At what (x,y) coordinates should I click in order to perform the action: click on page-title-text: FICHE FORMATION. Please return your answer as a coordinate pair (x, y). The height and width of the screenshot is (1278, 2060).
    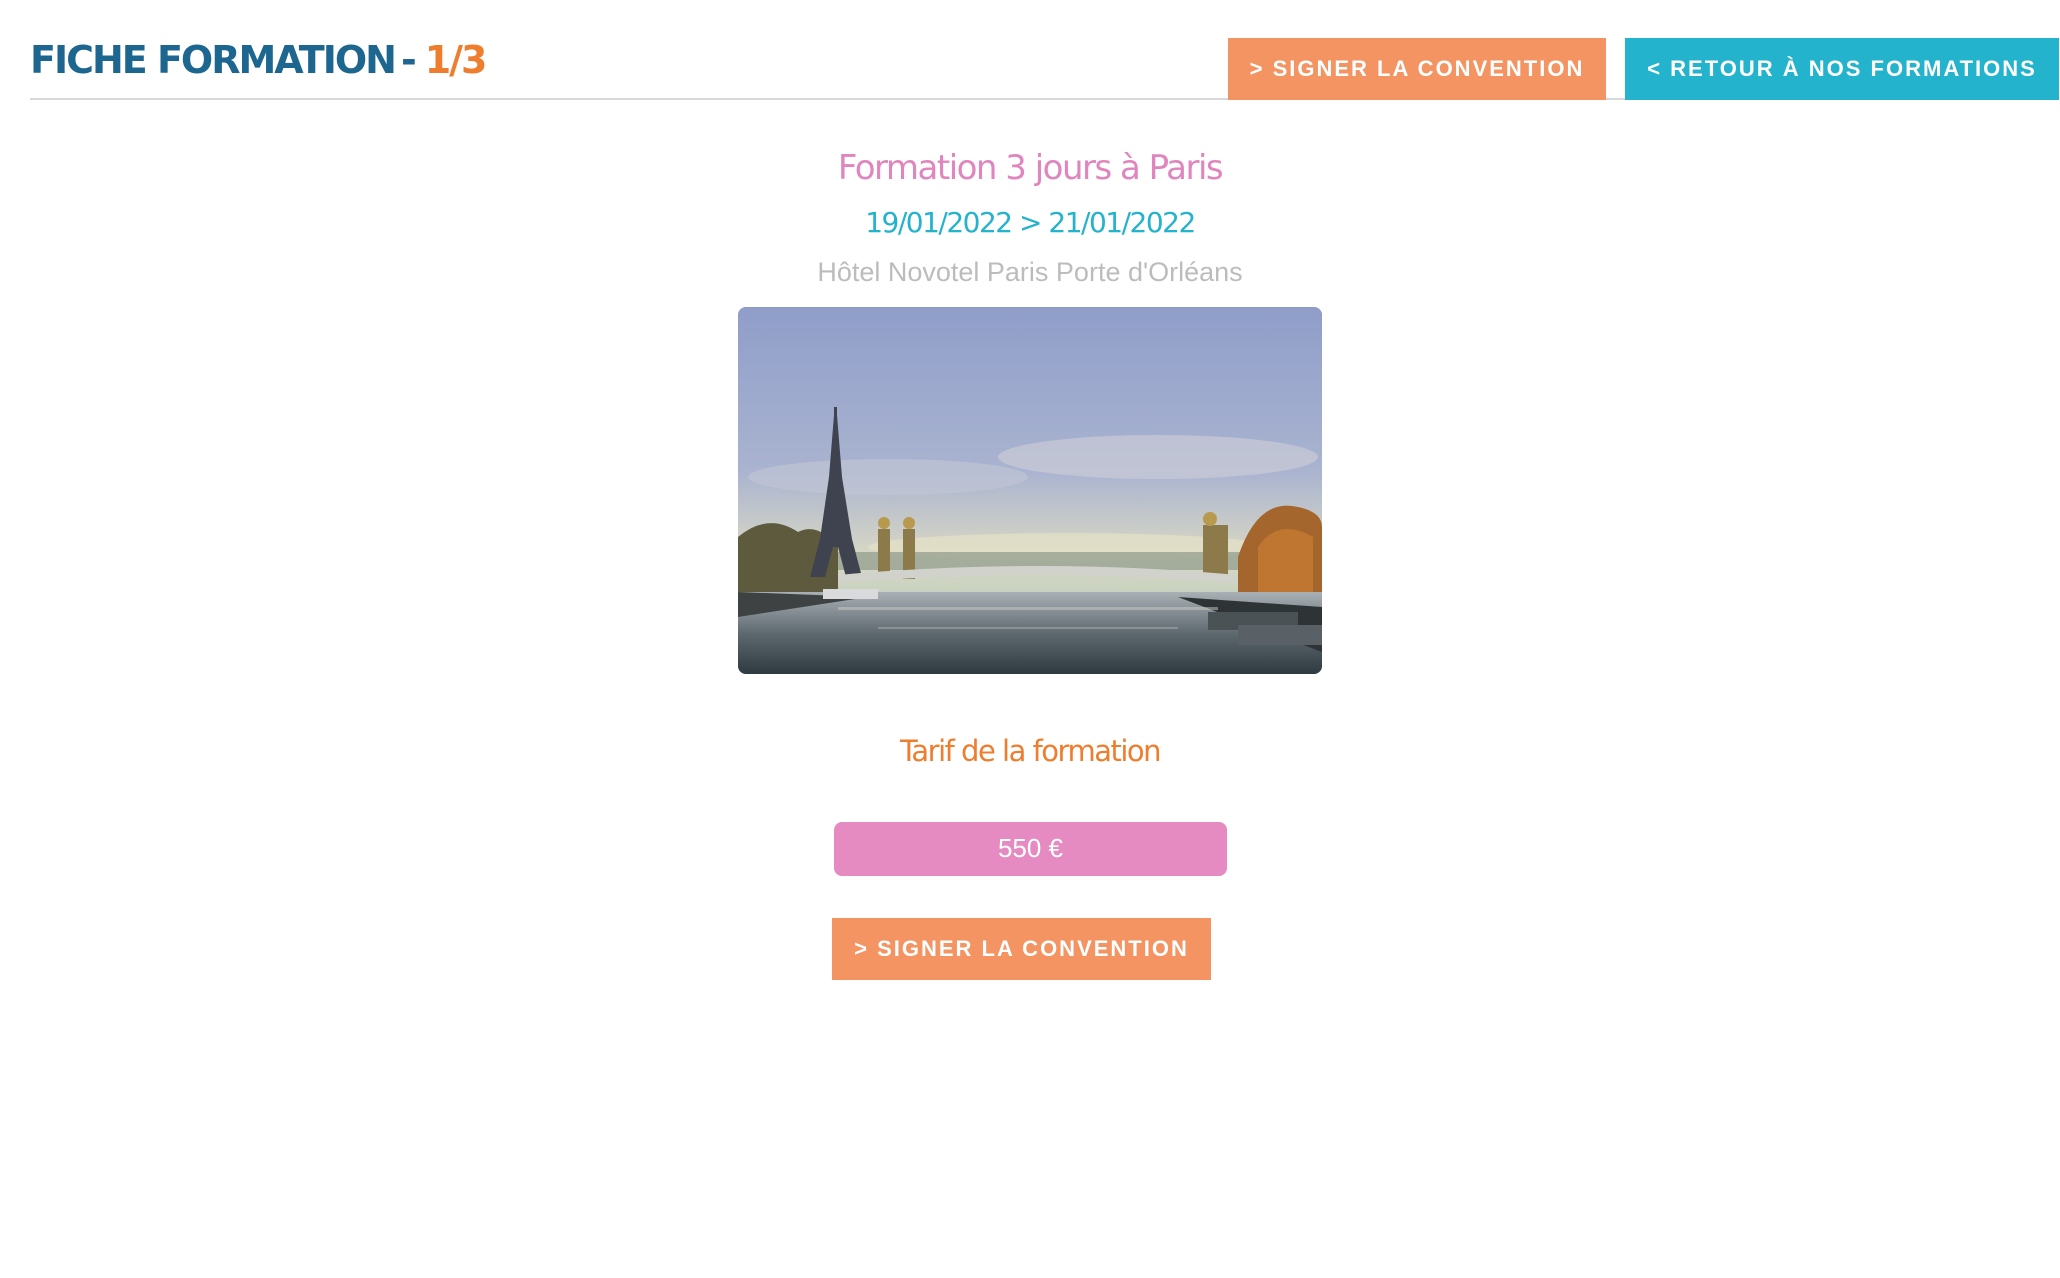
    Looking at the image, I should click on (213, 60).